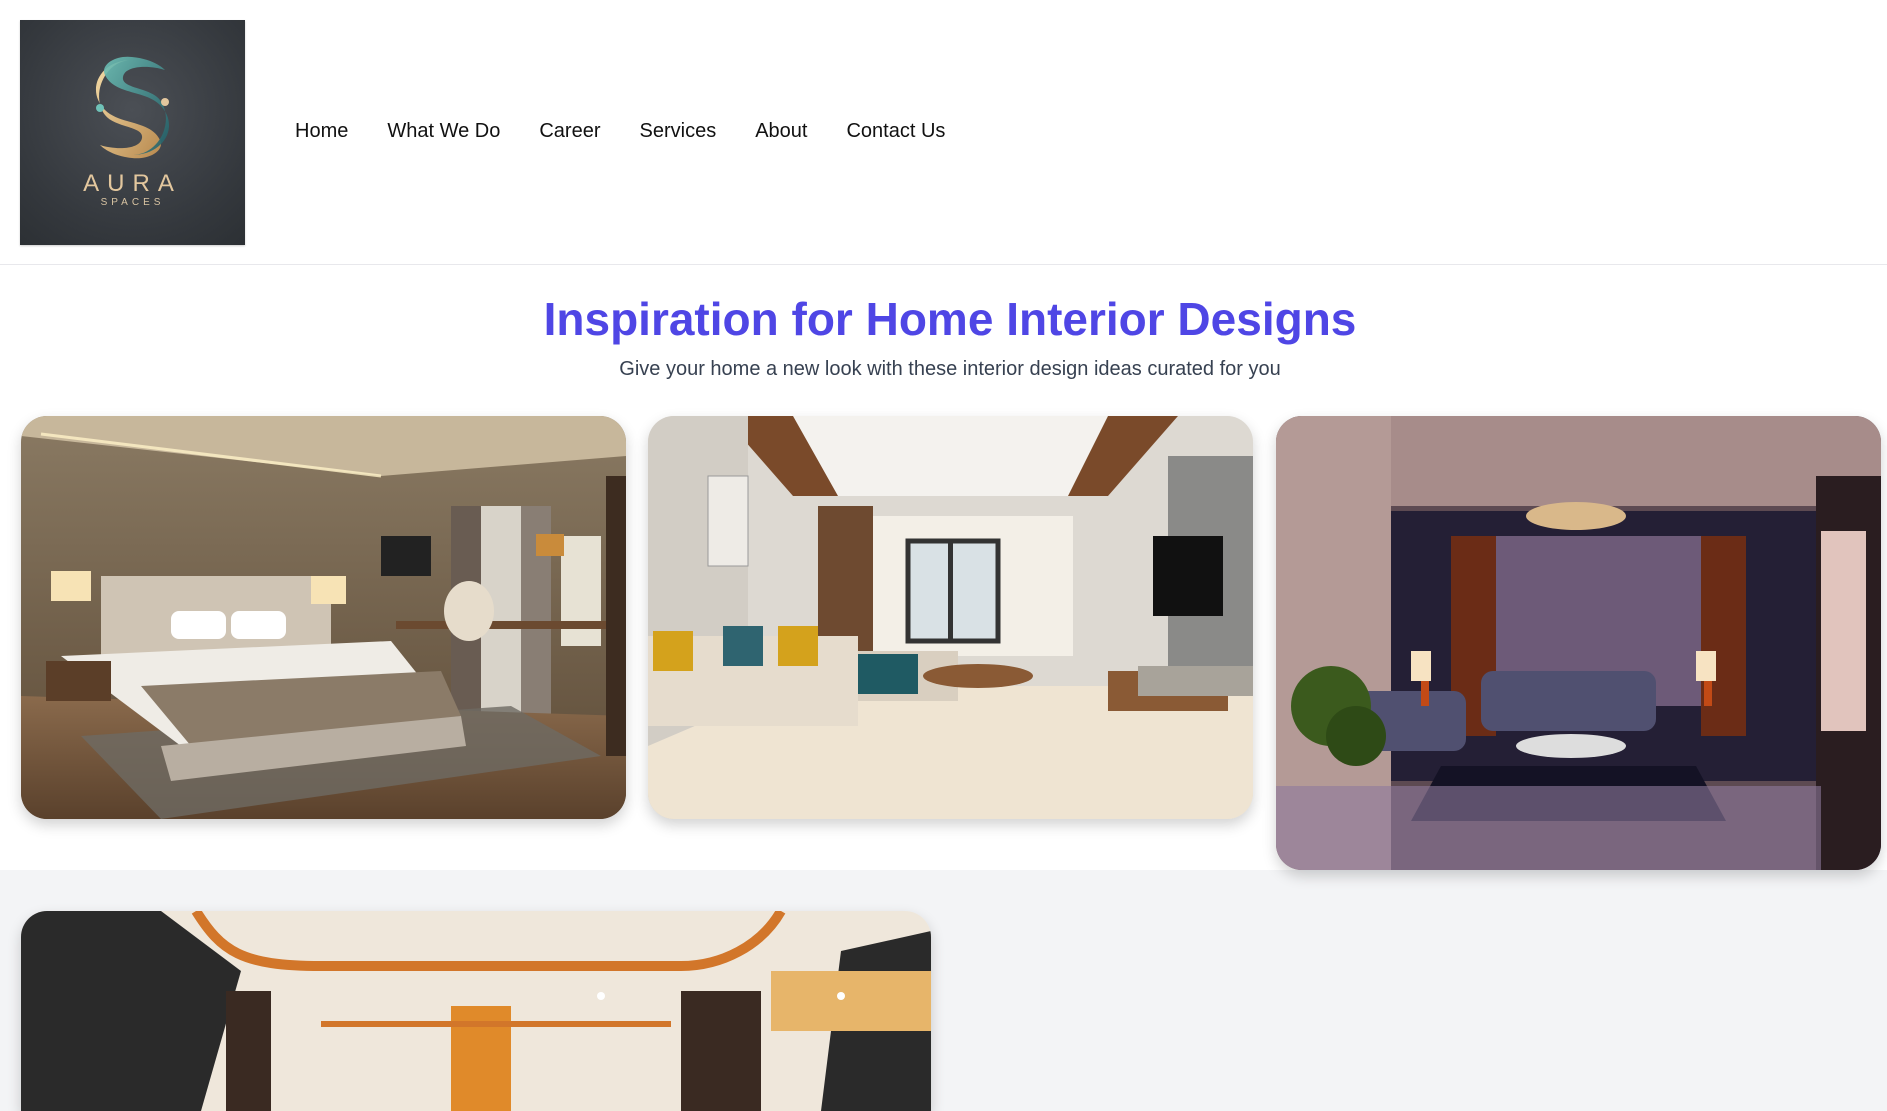 The image size is (1887, 1111). I want to click on logo: AURA SPACES, so click(132, 132).